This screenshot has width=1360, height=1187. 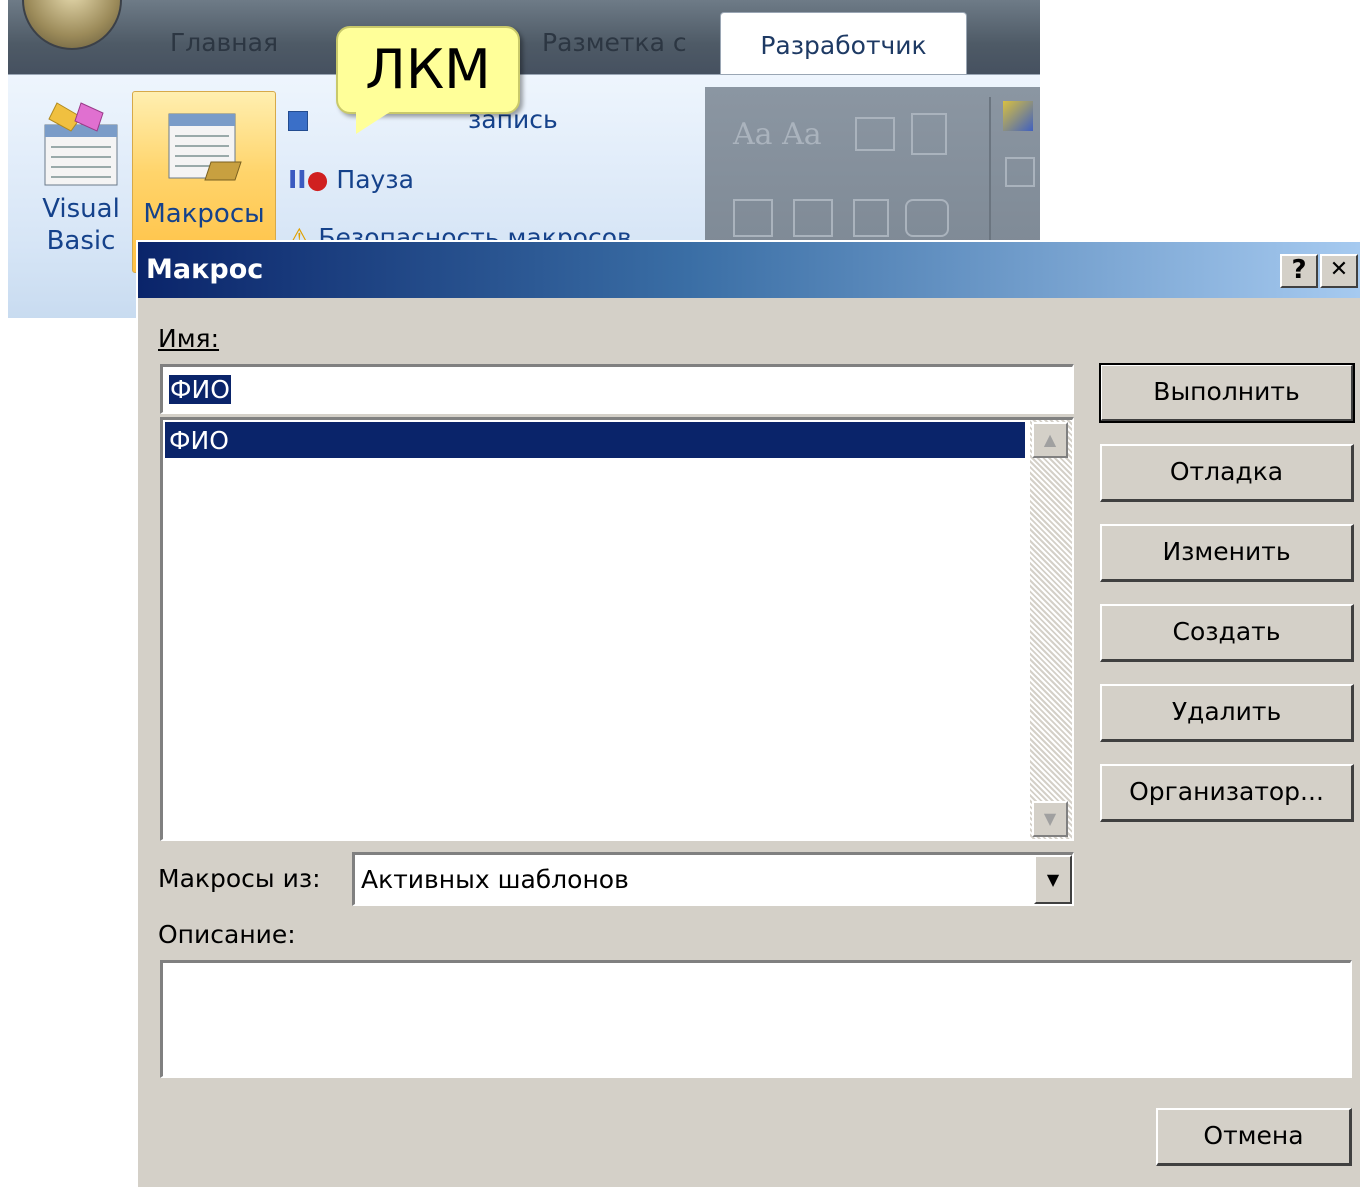 What do you see at coordinates (749, 270) in the screenshot?
I see `dialog-titlebar: Макрос ? ✕` at bounding box center [749, 270].